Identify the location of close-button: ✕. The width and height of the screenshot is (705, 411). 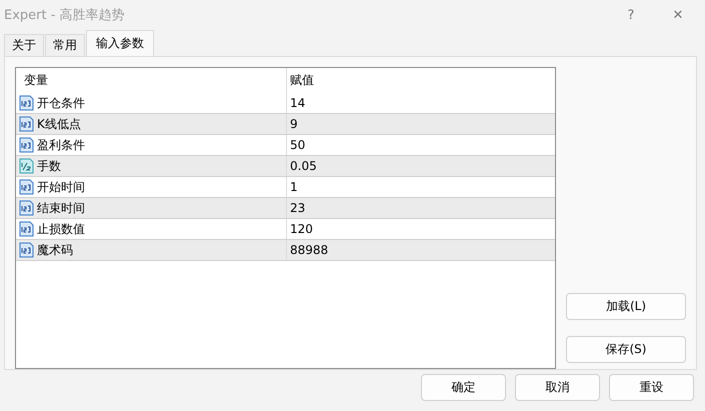
(678, 15).